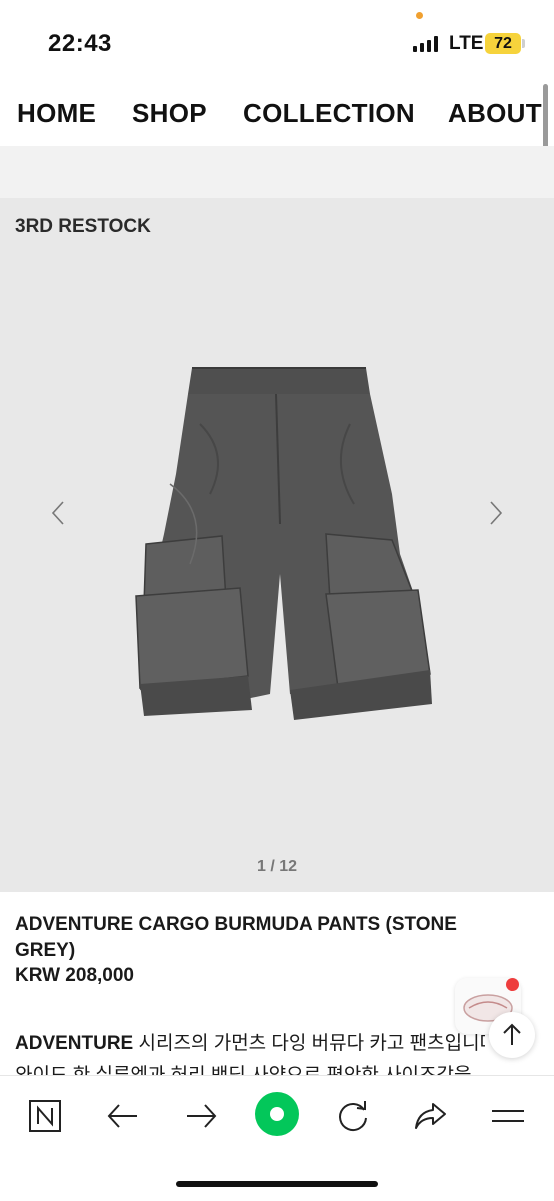 Image resolution: width=554 pixels, height=1201 pixels. What do you see at coordinates (277, 1184) in the screenshot?
I see `home-indicator` at bounding box center [277, 1184].